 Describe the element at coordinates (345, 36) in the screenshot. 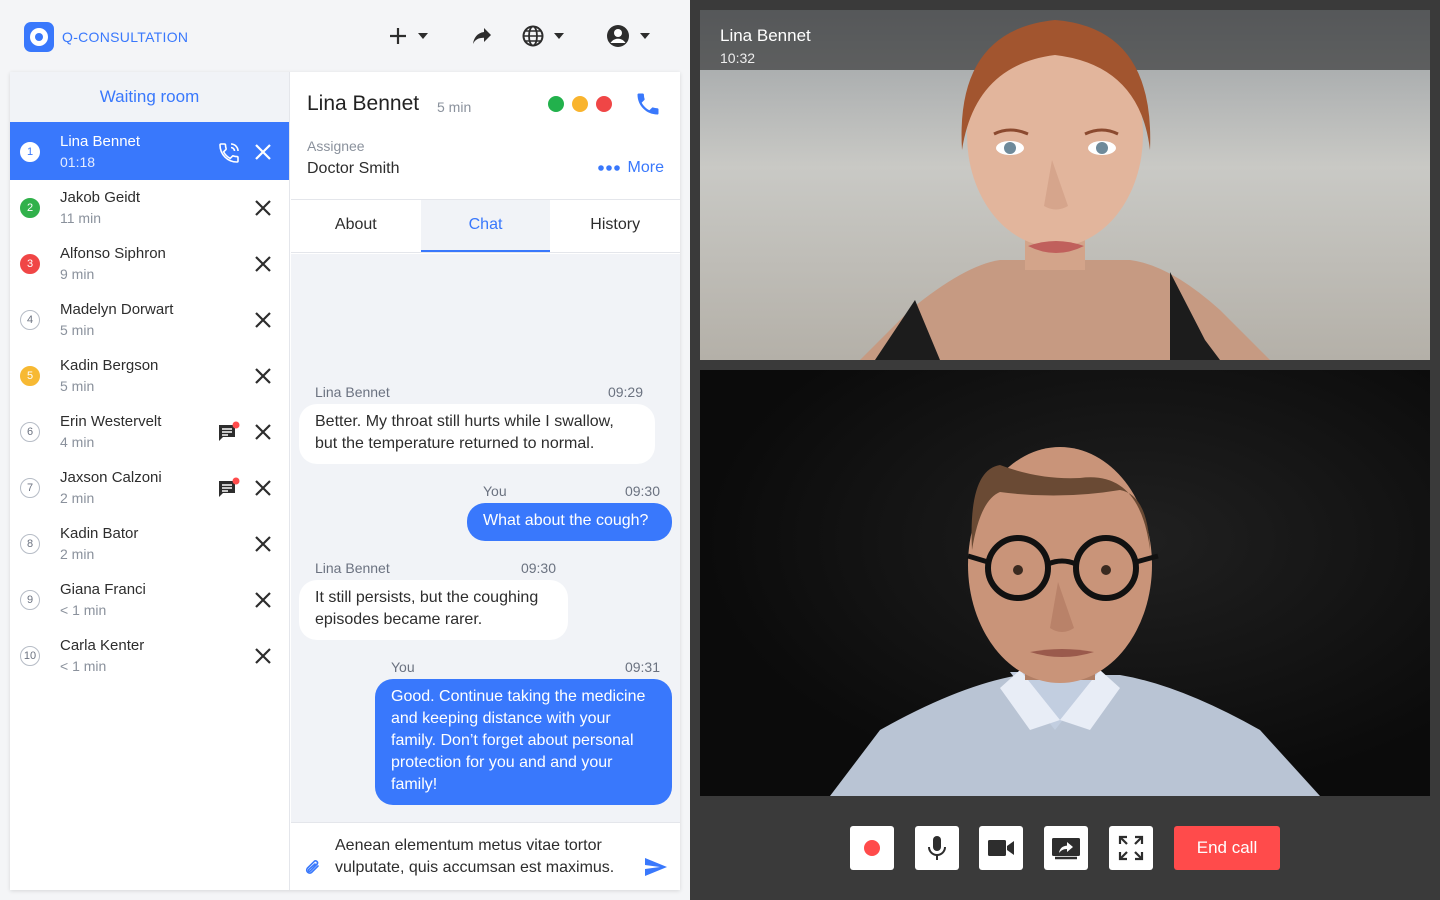

I see `top-bar: Q-CONSULTATION` at that location.